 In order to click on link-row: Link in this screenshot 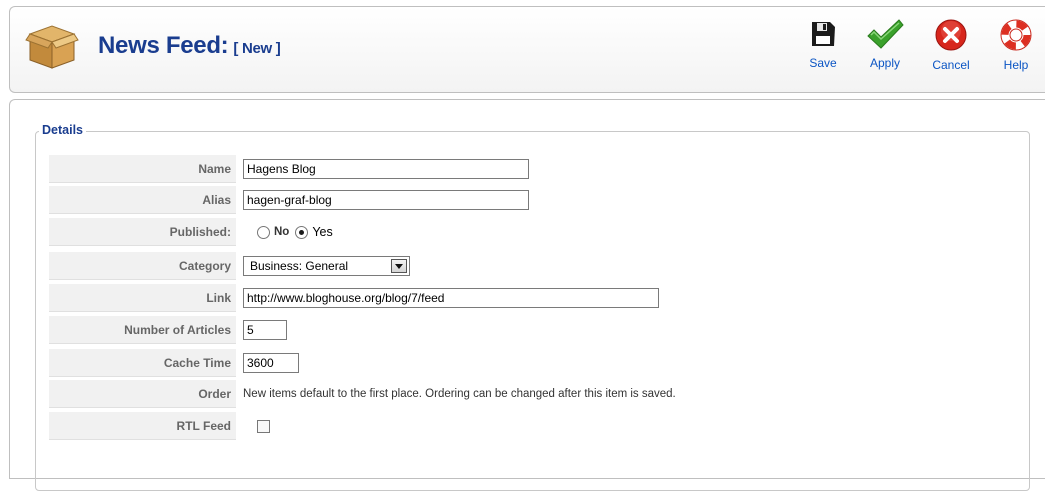, I will do `click(534, 298)`.